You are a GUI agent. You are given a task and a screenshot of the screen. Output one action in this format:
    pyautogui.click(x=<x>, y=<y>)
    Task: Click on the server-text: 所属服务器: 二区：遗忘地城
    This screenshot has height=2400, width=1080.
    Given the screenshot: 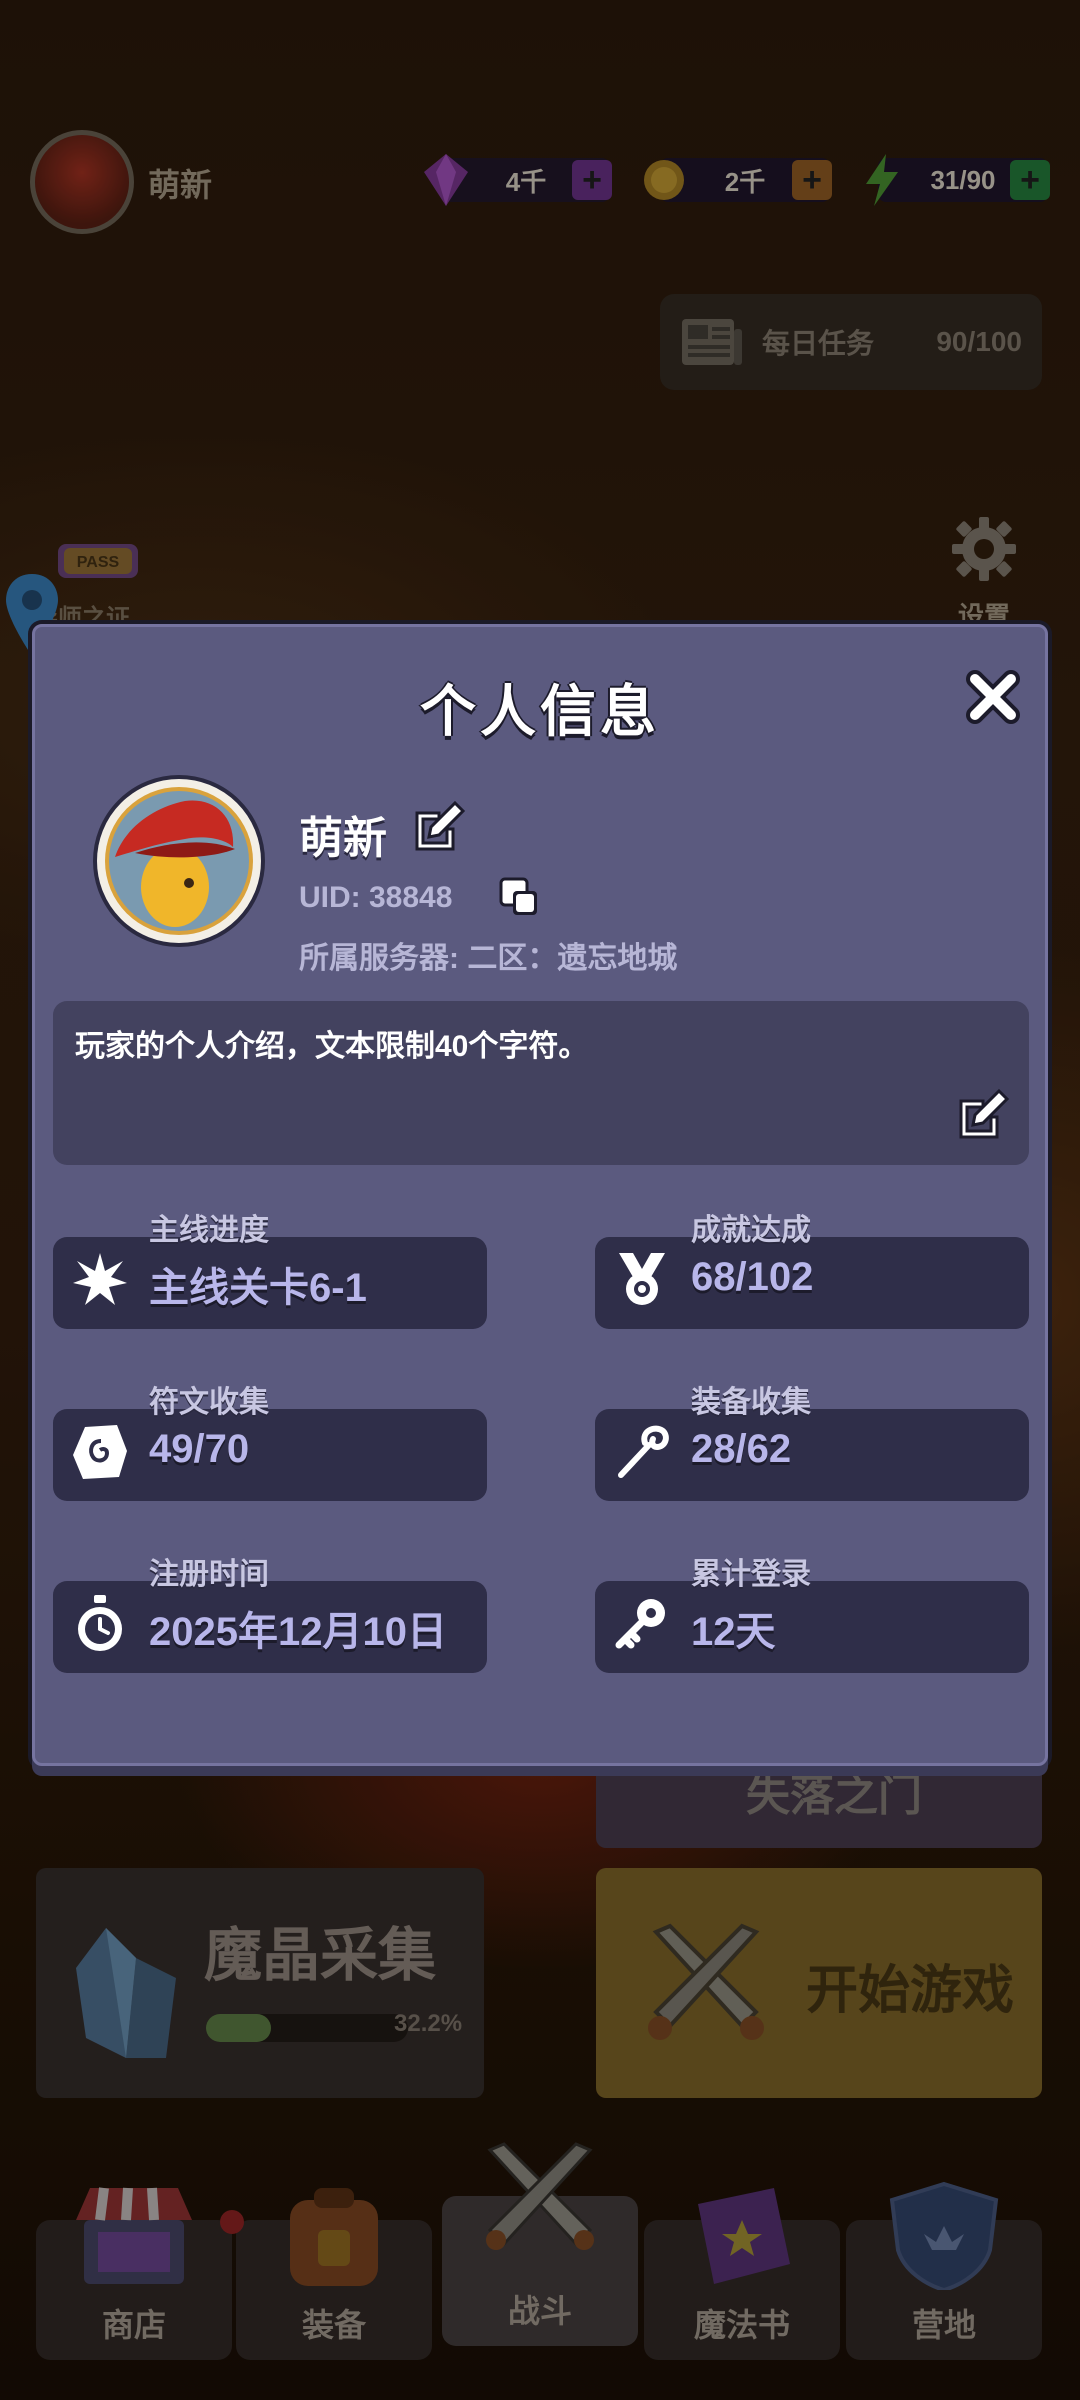 What is the action you would take?
    pyautogui.click(x=488, y=958)
    